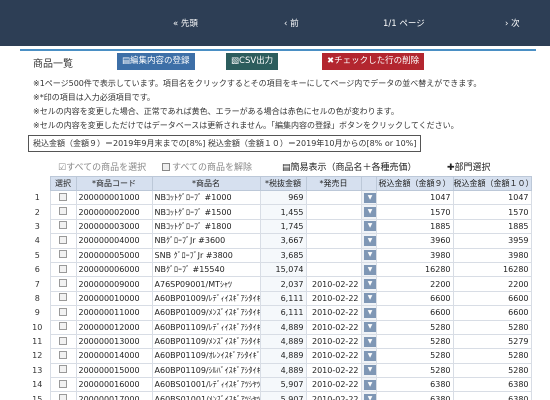 The height and width of the screenshot is (400, 550). Describe the element at coordinates (206, 341) in the screenshot. I see `product-name-cell: A60BP01109/ﾒﾝｽﾞｲｽｷﾞｱｼﾀｲｷﾞ` at that location.